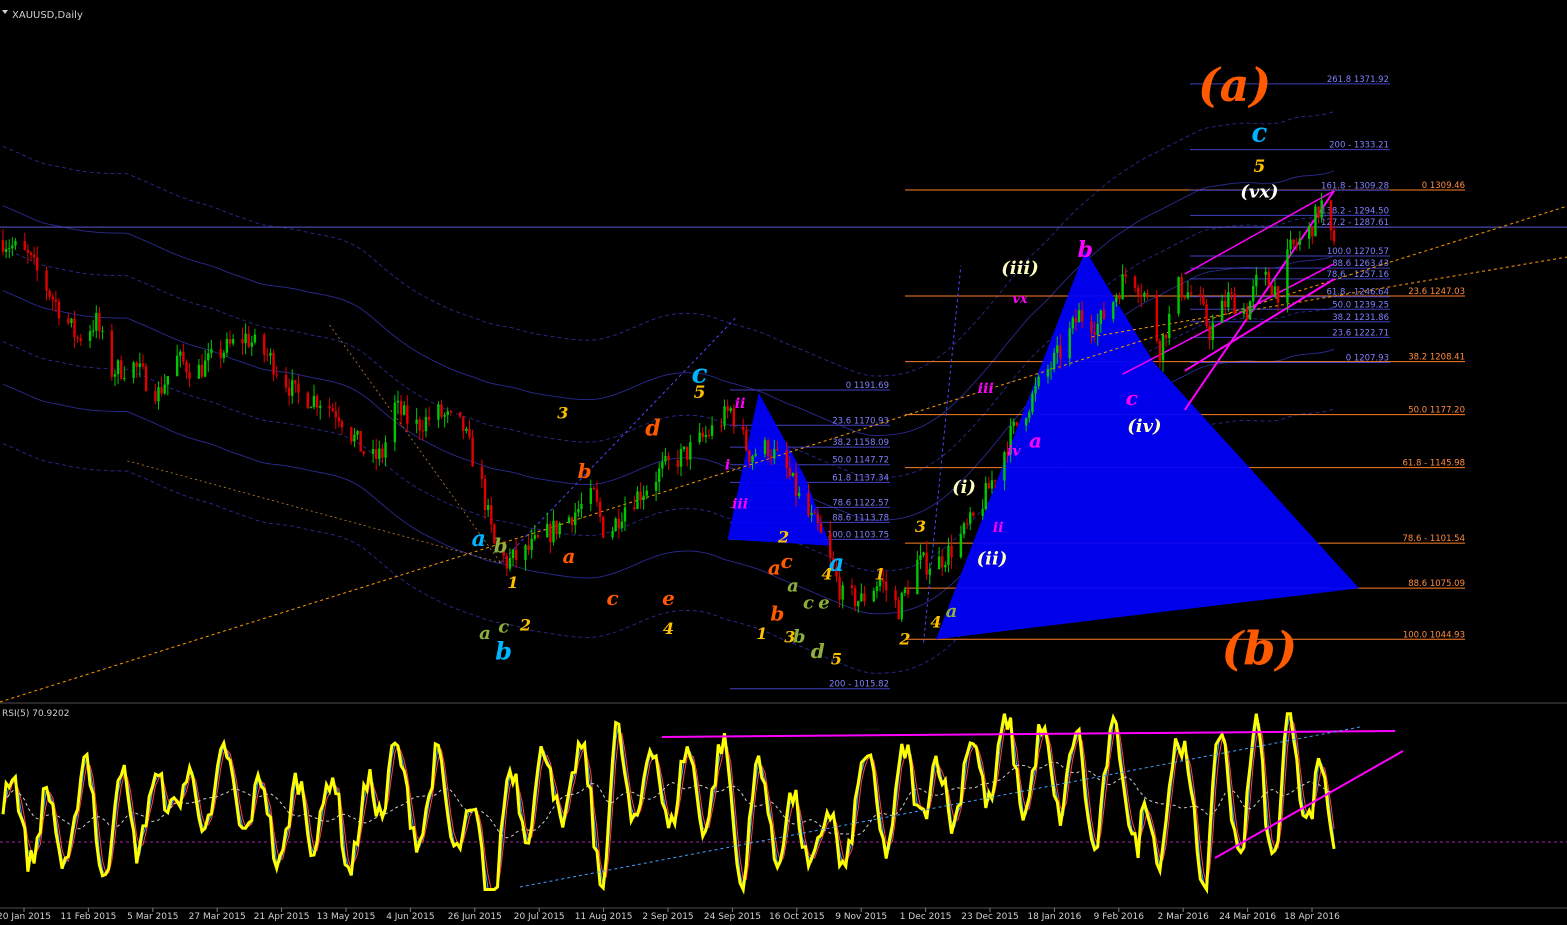 The height and width of the screenshot is (925, 1567). Describe the element at coordinates (1144, 426) in the screenshot. I see `wave-label-12: (iv)` at that location.